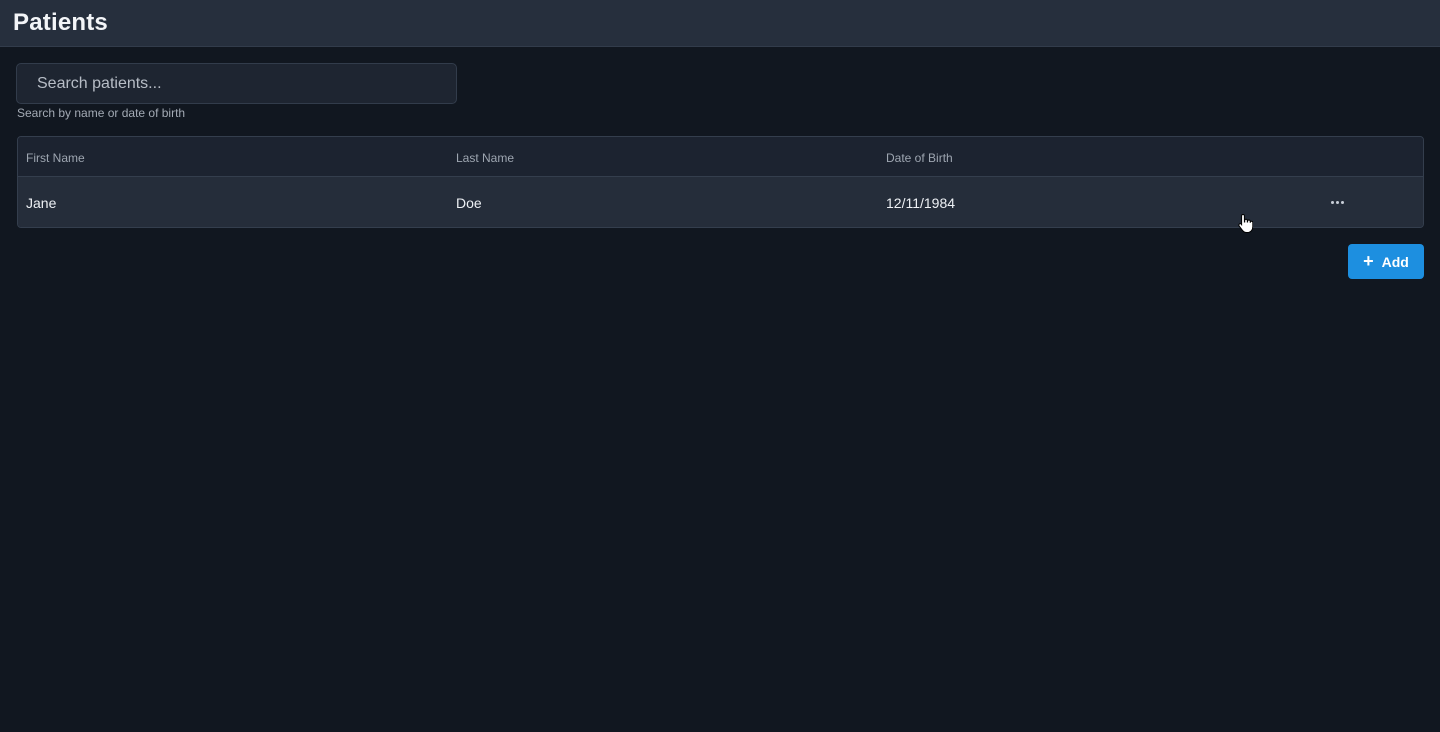  Describe the element at coordinates (101, 113) in the screenshot. I see `search-hint: Search by name or date of birth` at that location.